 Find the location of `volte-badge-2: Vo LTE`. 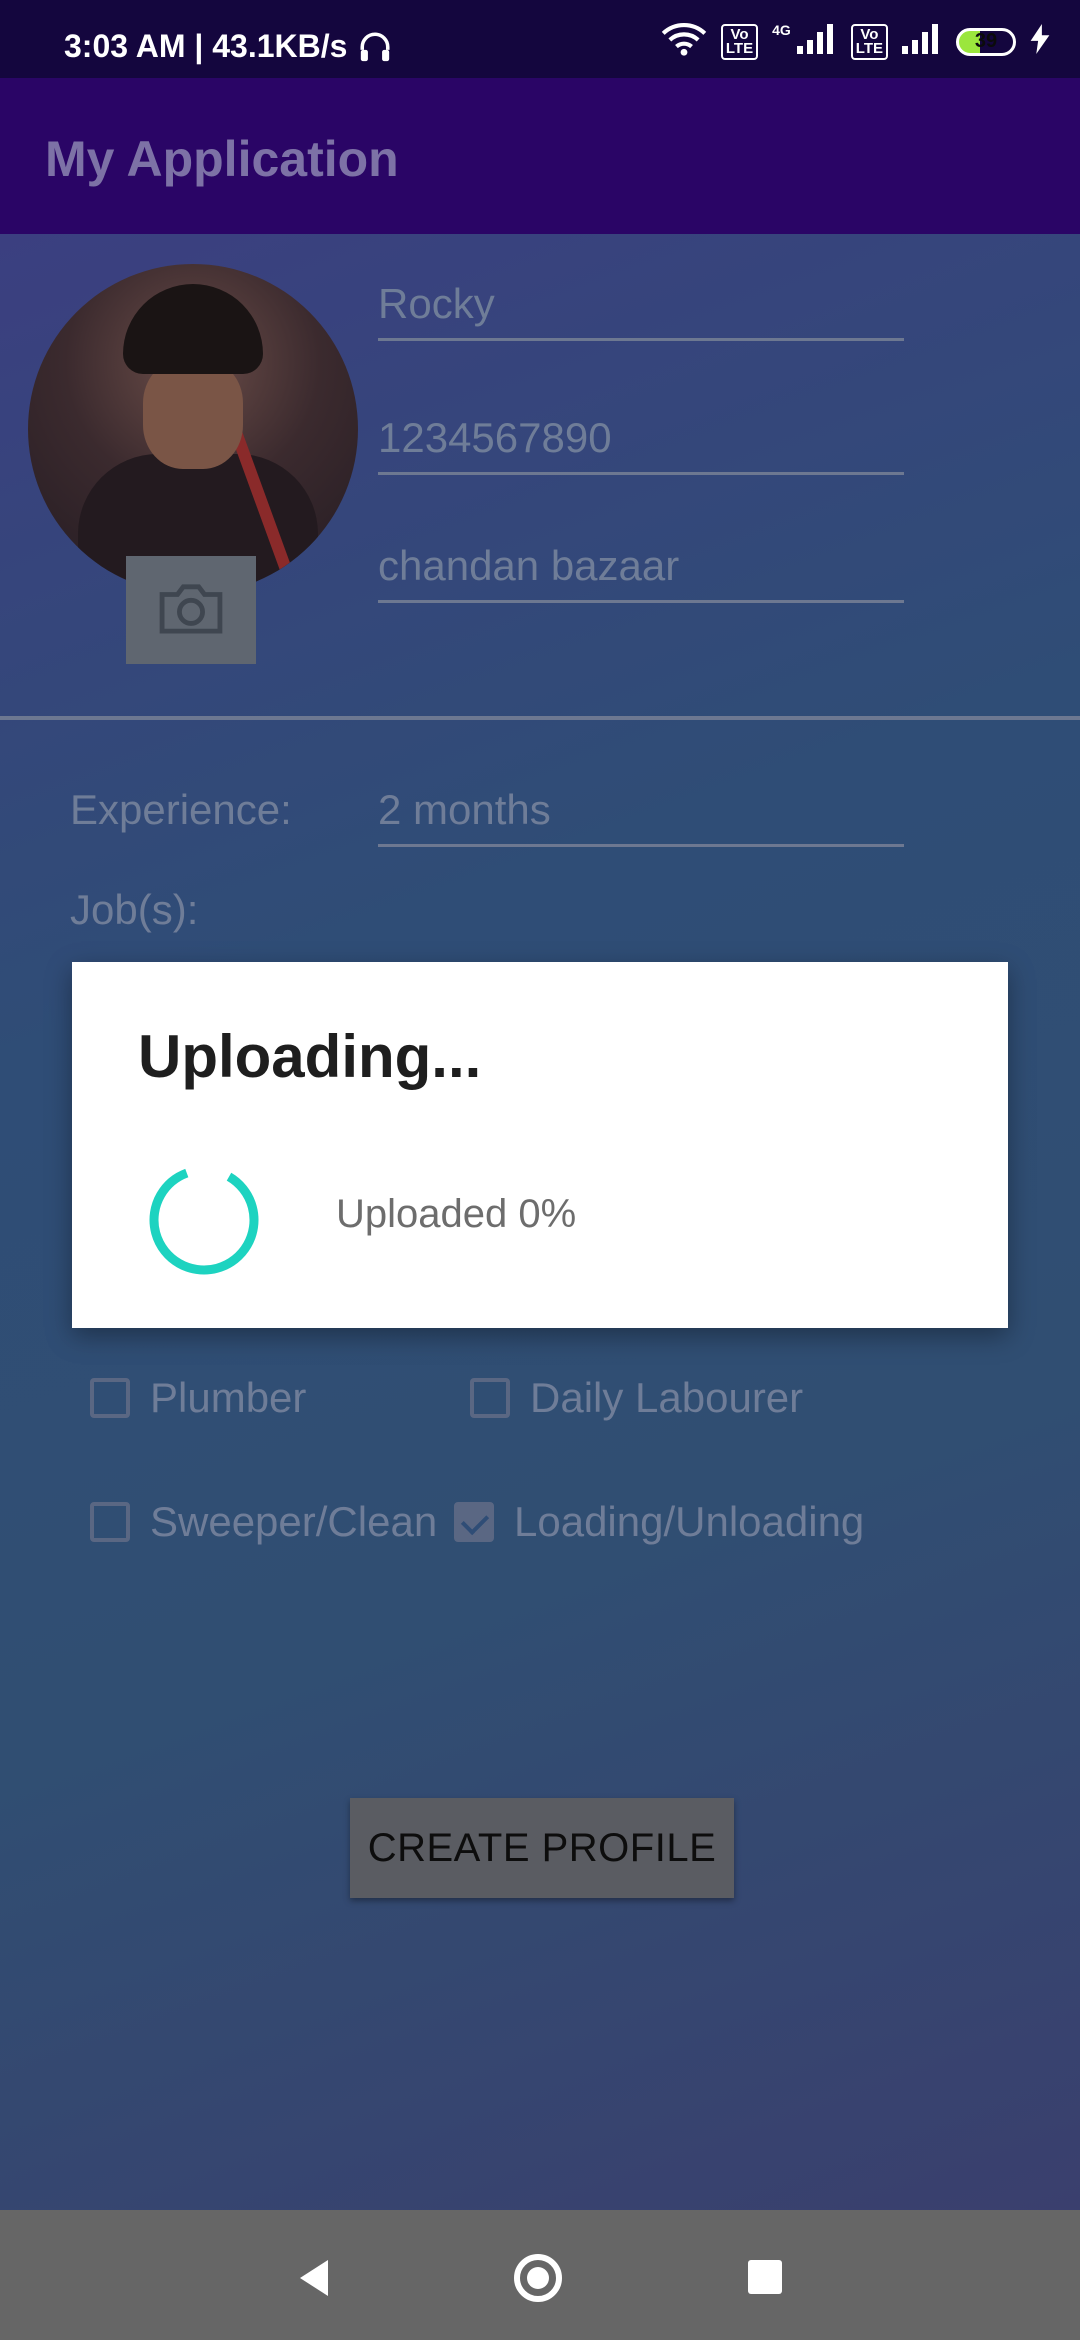

volte-badge-2: Vo LTE is located at coordinates (869, 41).